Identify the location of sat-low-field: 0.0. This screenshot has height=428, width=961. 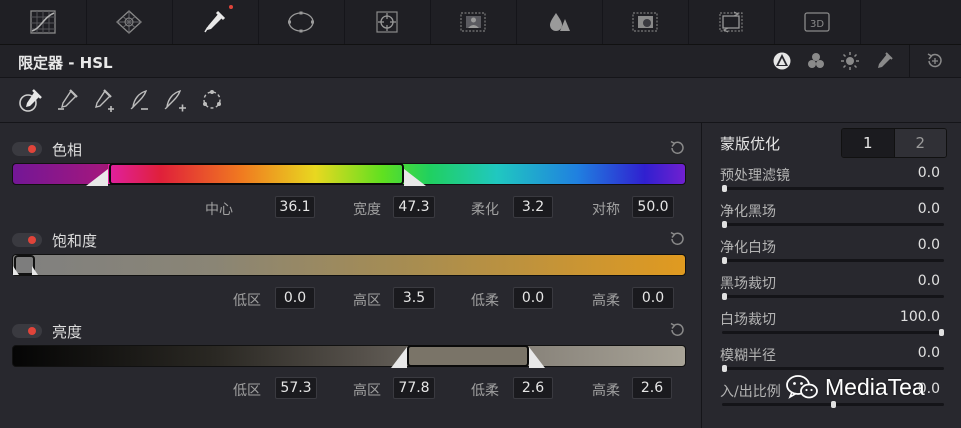
(295, 298).